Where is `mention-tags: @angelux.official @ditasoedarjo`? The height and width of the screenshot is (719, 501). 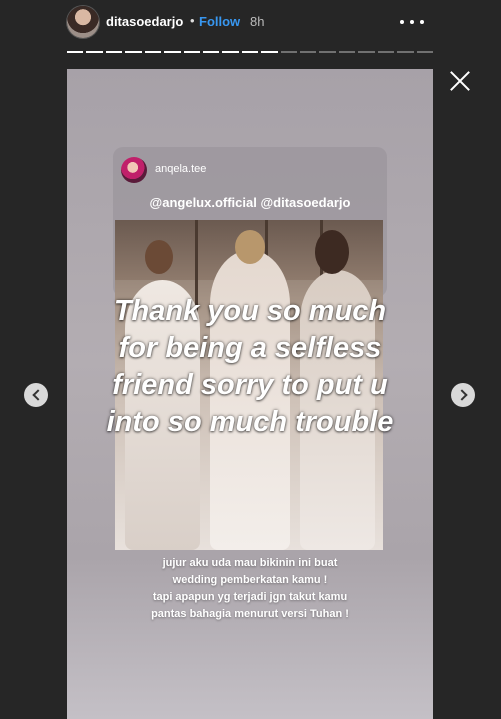 mention-tags: @angelux.official @ditasoedarjo is located at coordinates (250, 202).